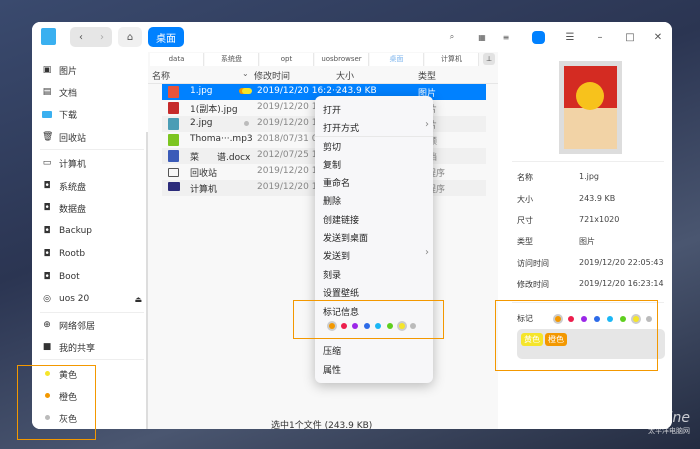  What do you see at coordinates (345, 75) in the screenshot?
I see `column-size: 大小` at bounding box center [345, 75].